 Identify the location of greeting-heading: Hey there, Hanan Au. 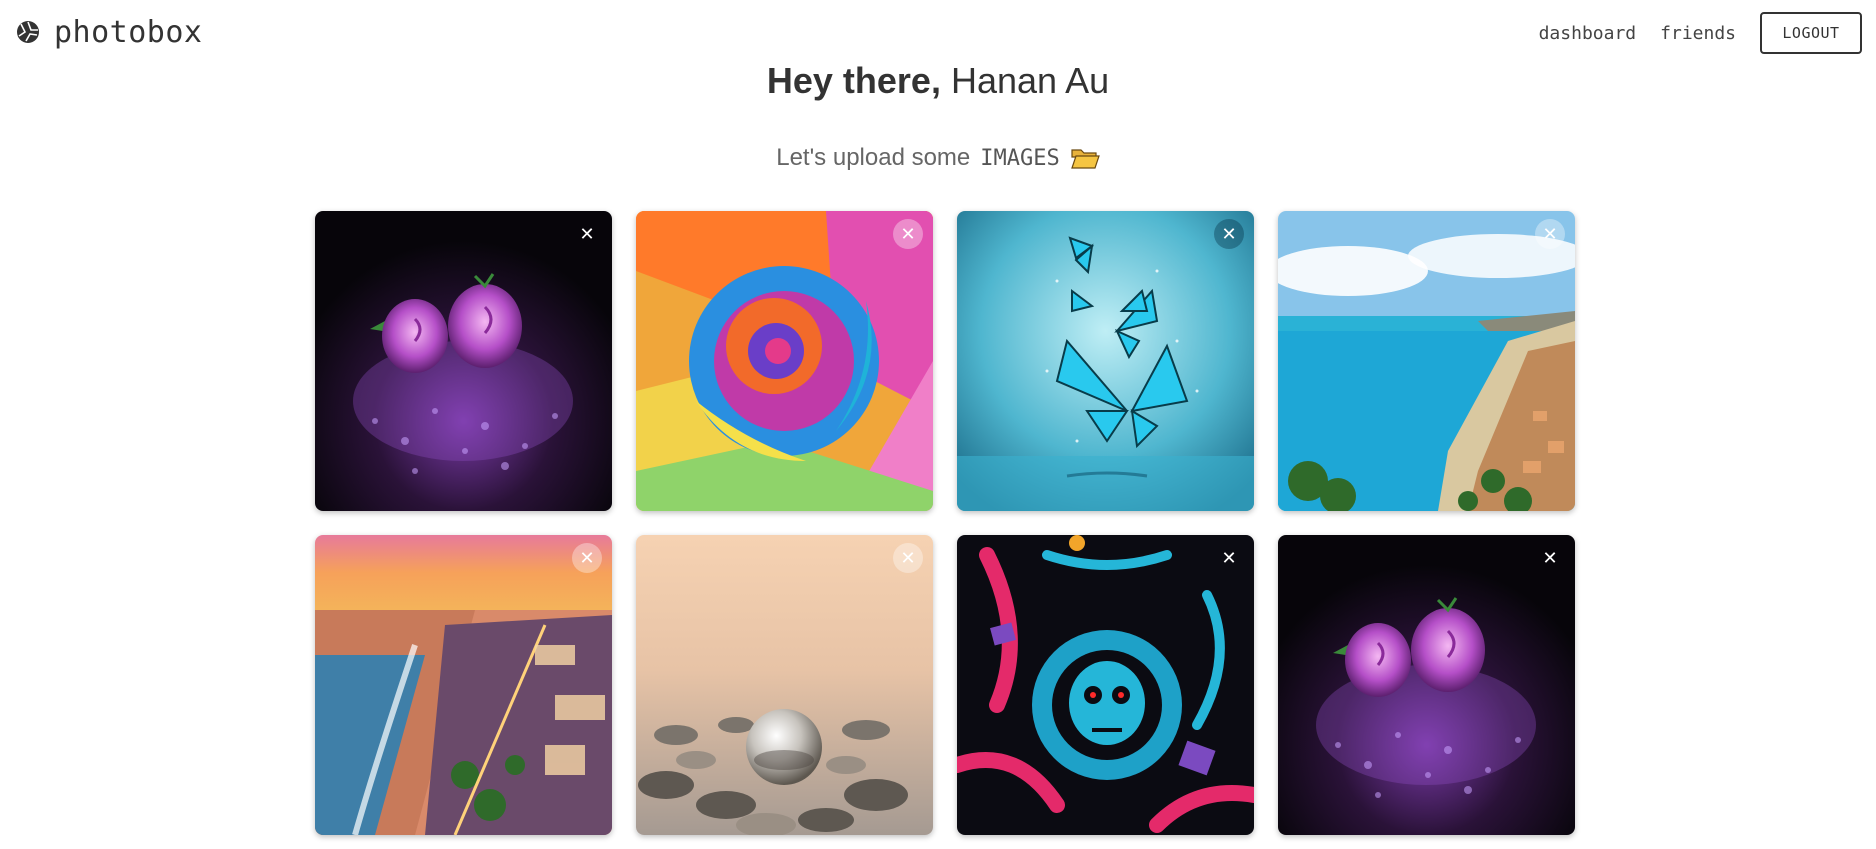
(938, 81).